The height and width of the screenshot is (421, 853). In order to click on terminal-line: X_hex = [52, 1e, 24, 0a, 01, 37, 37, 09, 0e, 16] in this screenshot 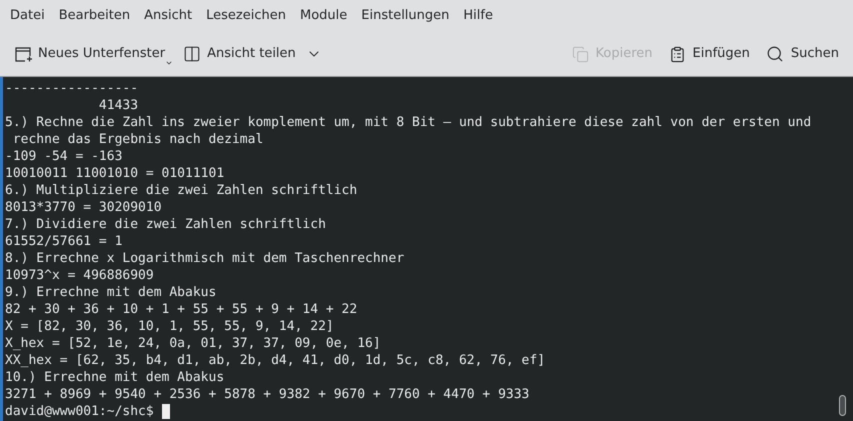, I will do `click(193, 343)`.